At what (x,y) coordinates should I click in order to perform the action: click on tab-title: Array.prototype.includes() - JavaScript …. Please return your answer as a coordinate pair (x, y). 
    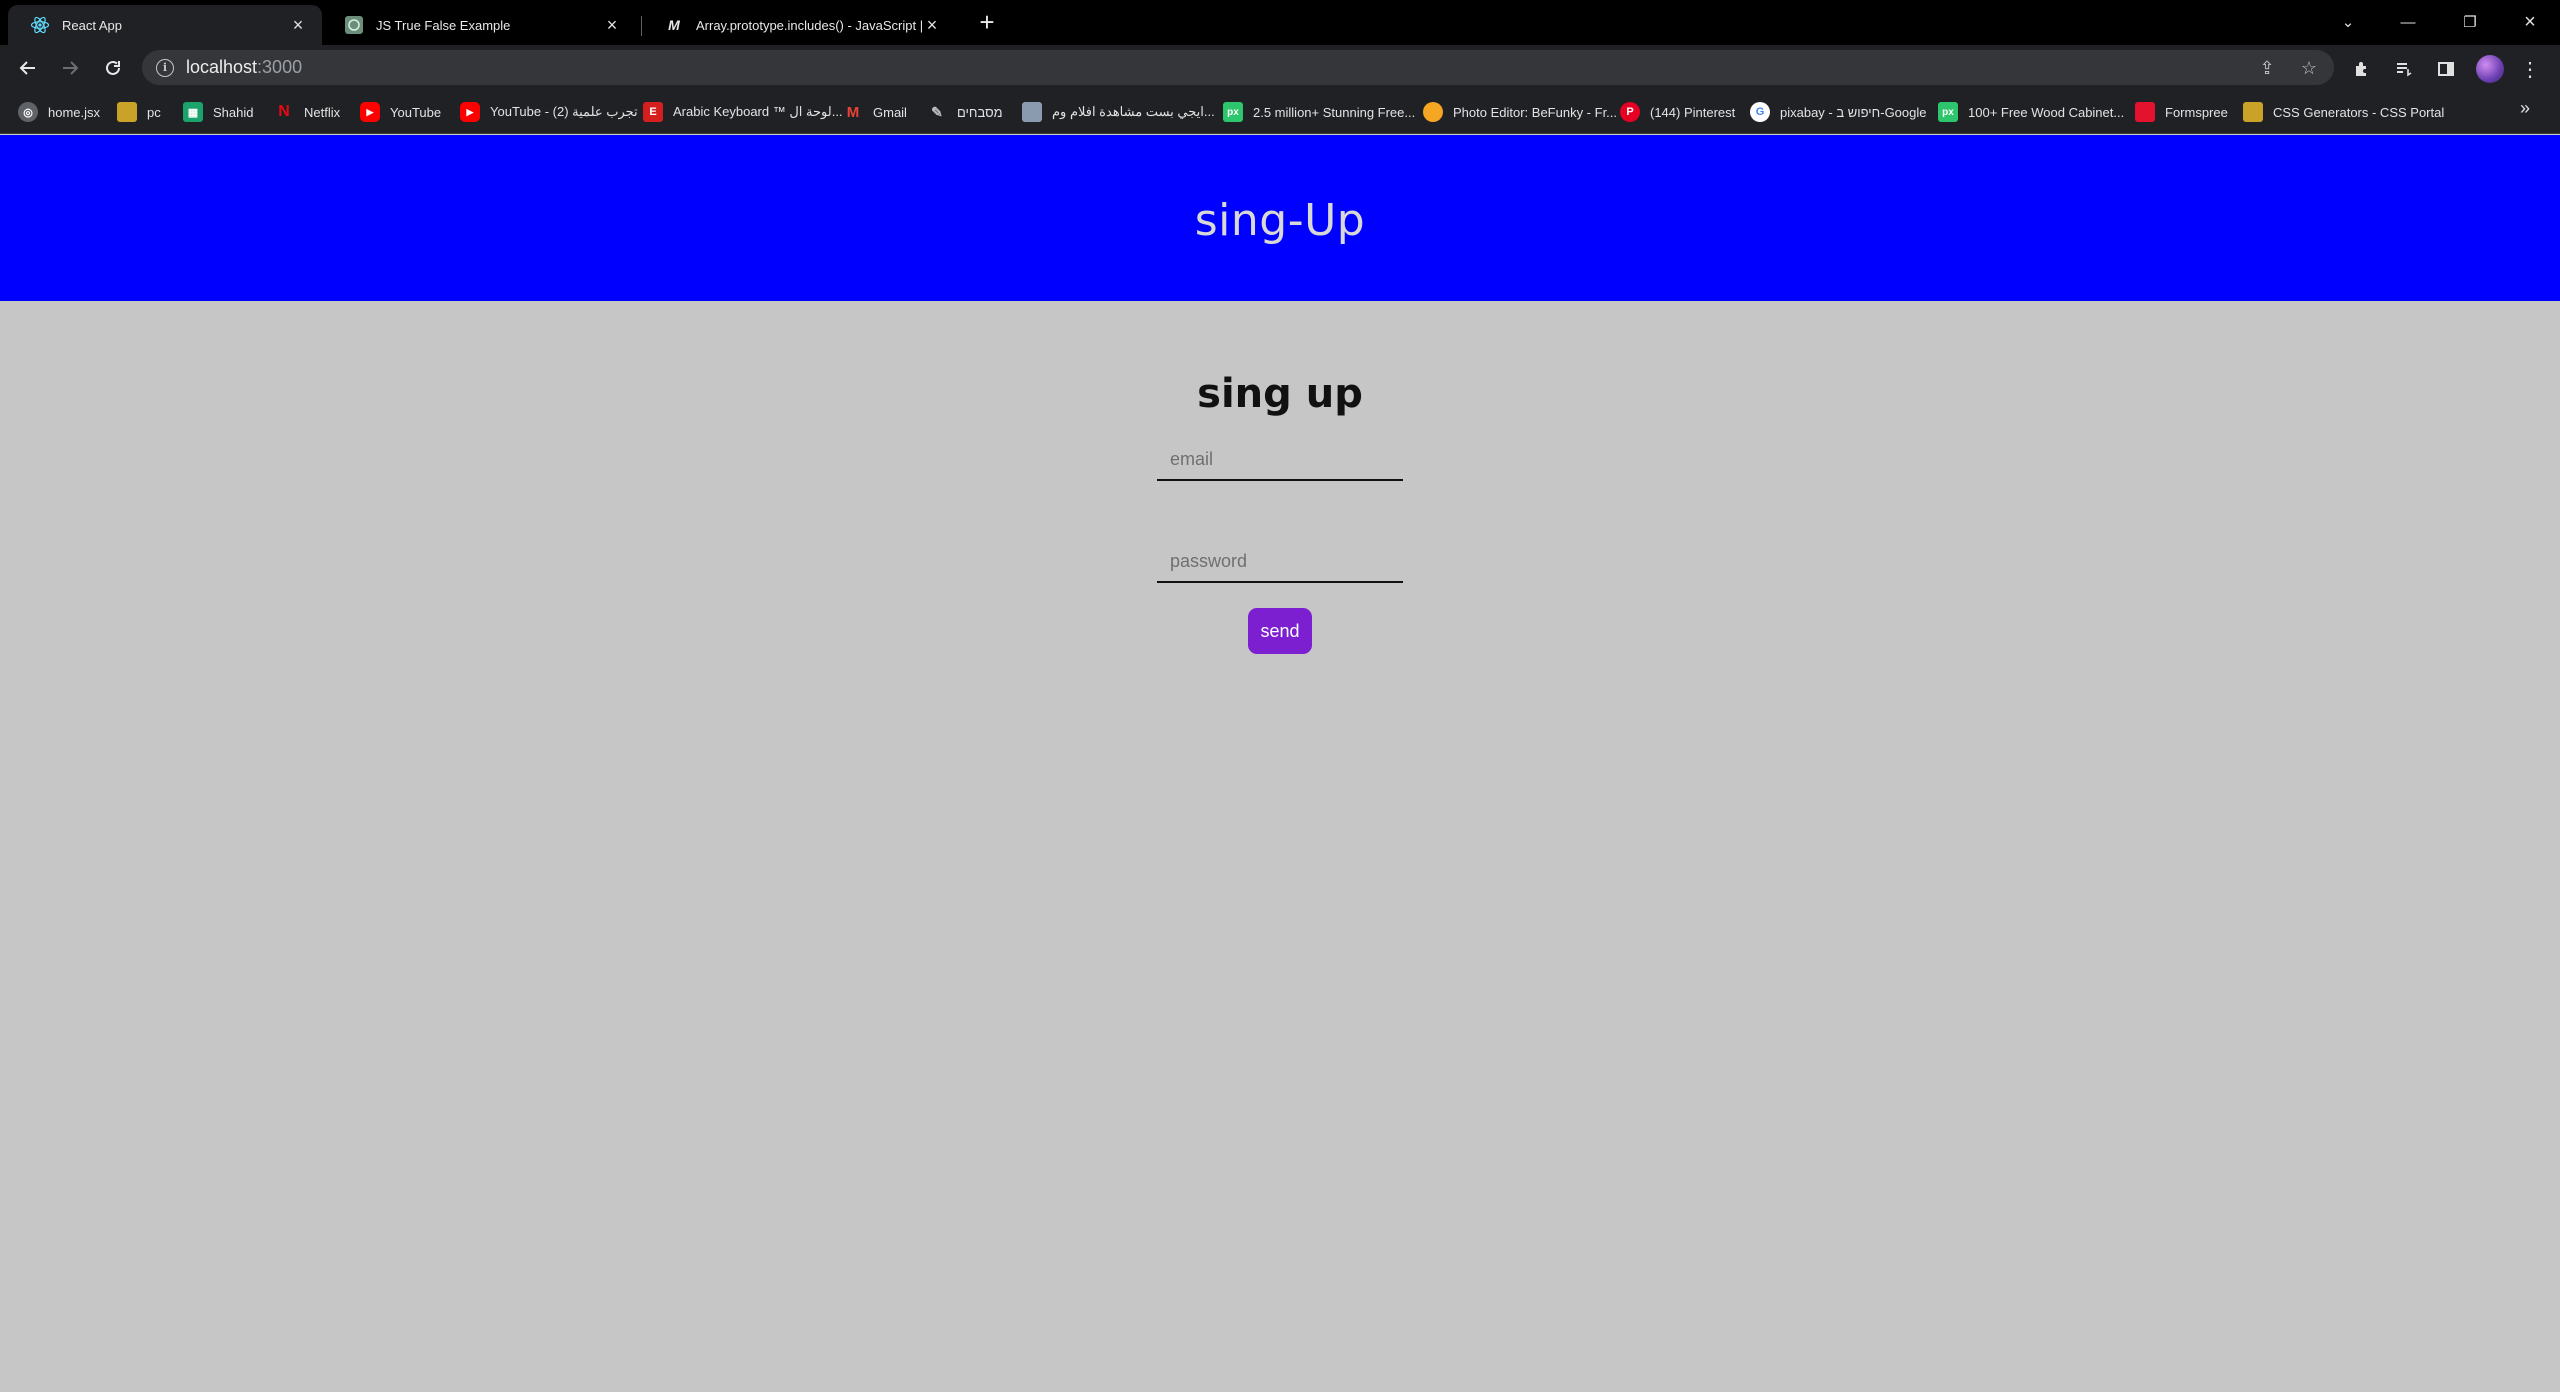
    Looking at the image, I should click on (809, 25).